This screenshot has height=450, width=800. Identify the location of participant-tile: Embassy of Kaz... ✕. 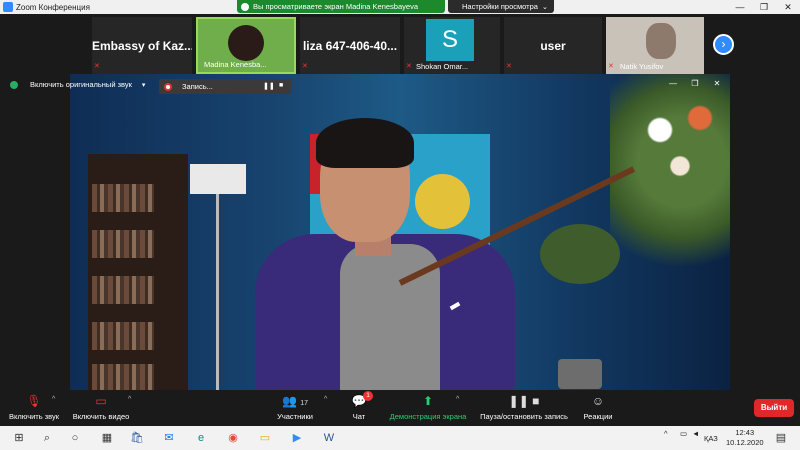
(142, 45).